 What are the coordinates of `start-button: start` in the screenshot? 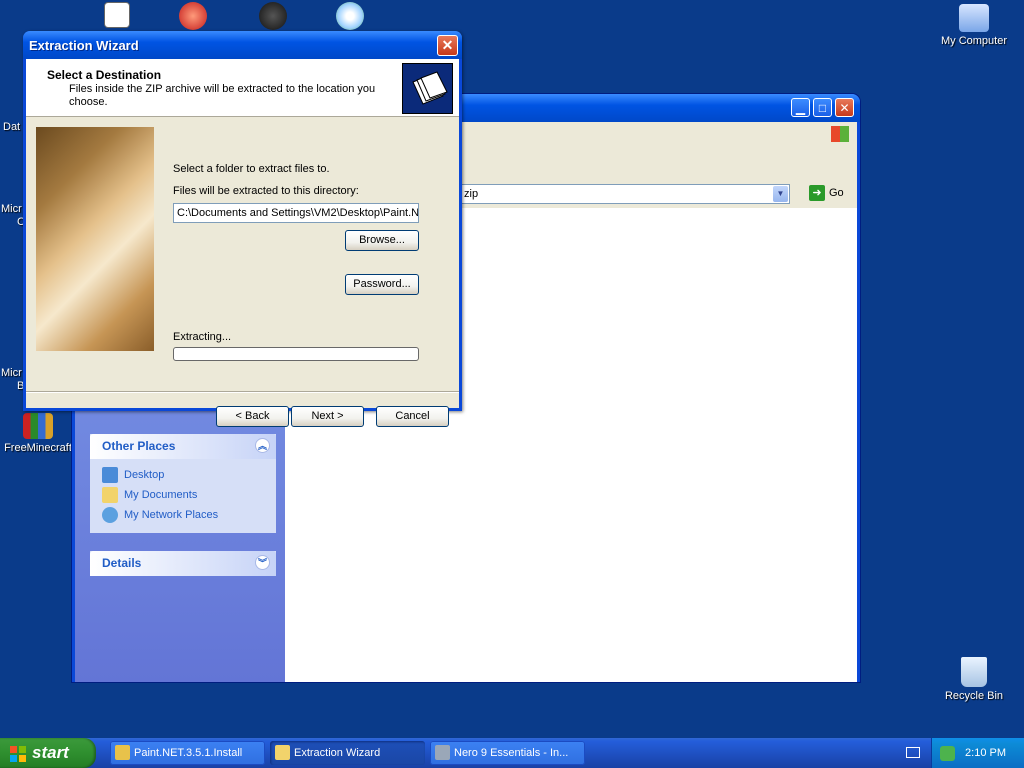 It's located at (48, 753).